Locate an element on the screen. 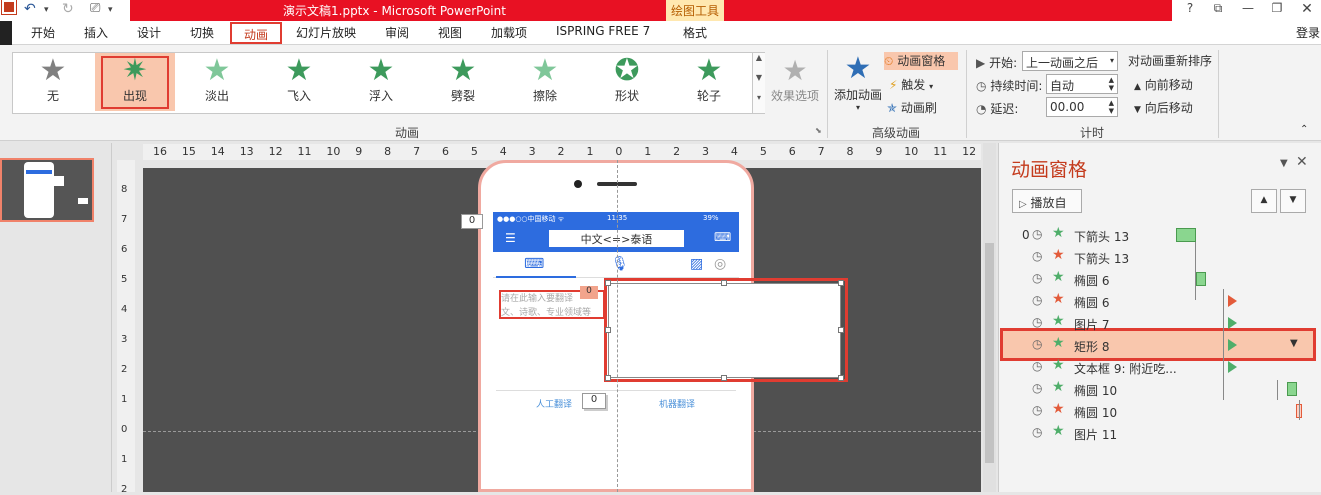 The image size is (1321, 495). dialog-launcher-icon: ⬊ is located at coordinates (818, 130).